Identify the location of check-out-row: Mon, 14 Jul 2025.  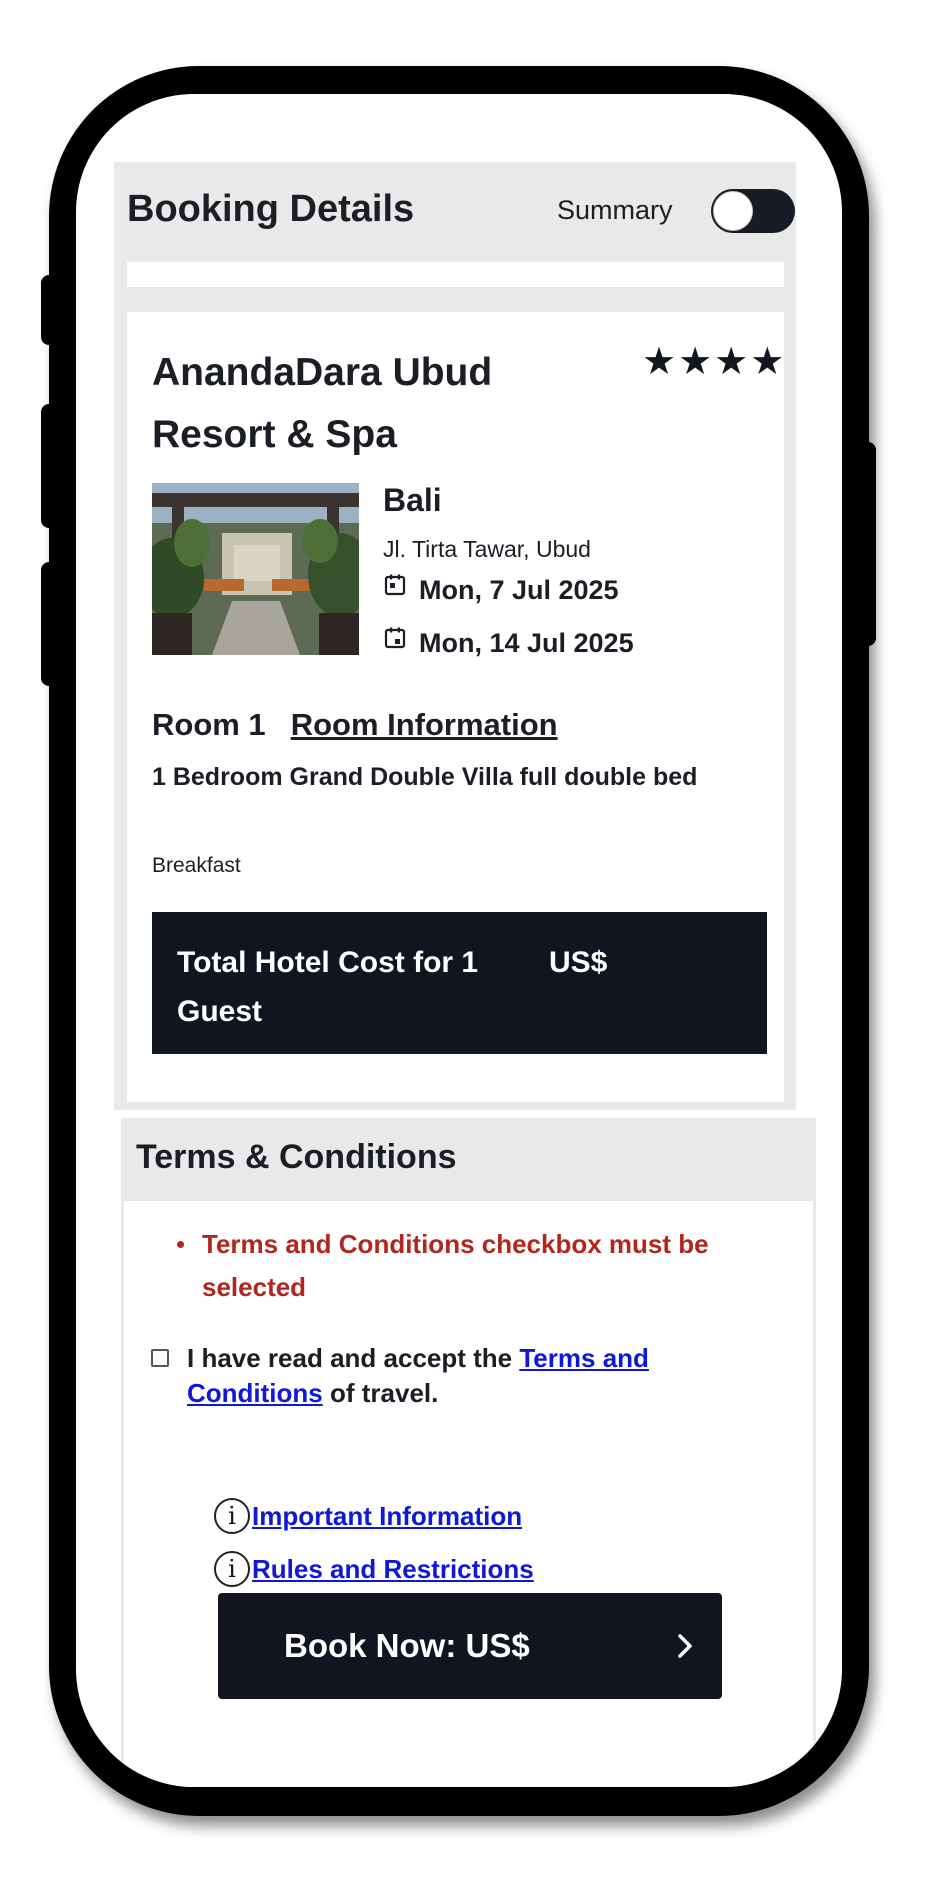
(508, 643).